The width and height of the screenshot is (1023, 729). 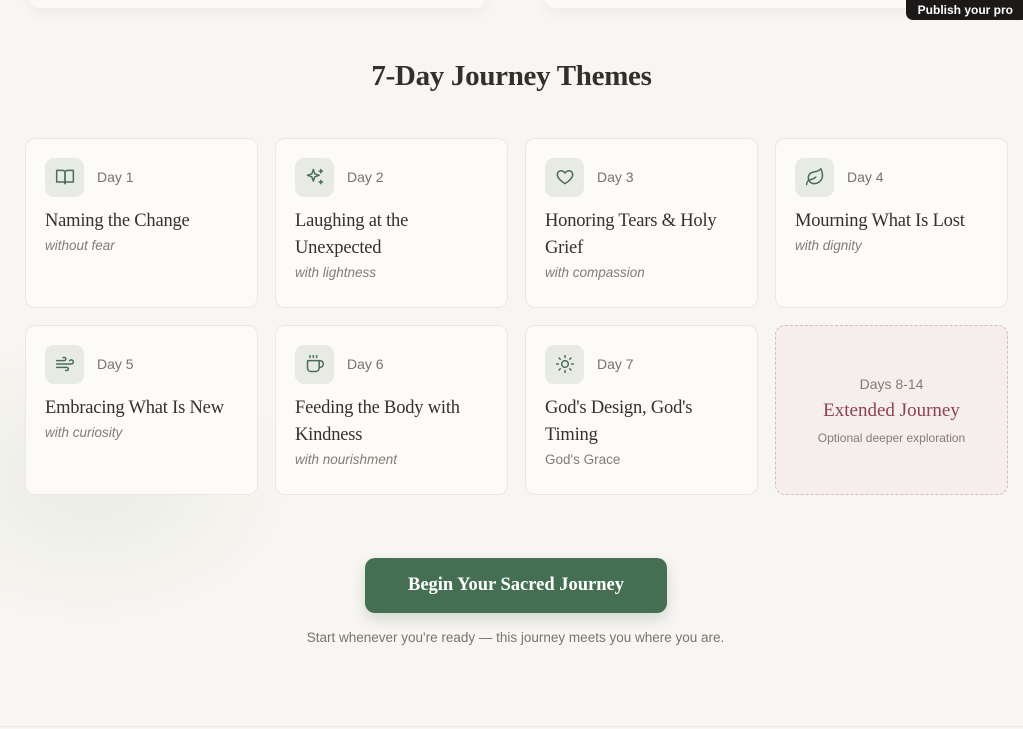 I want to click on top-card-left, so click(x=257, y=4).